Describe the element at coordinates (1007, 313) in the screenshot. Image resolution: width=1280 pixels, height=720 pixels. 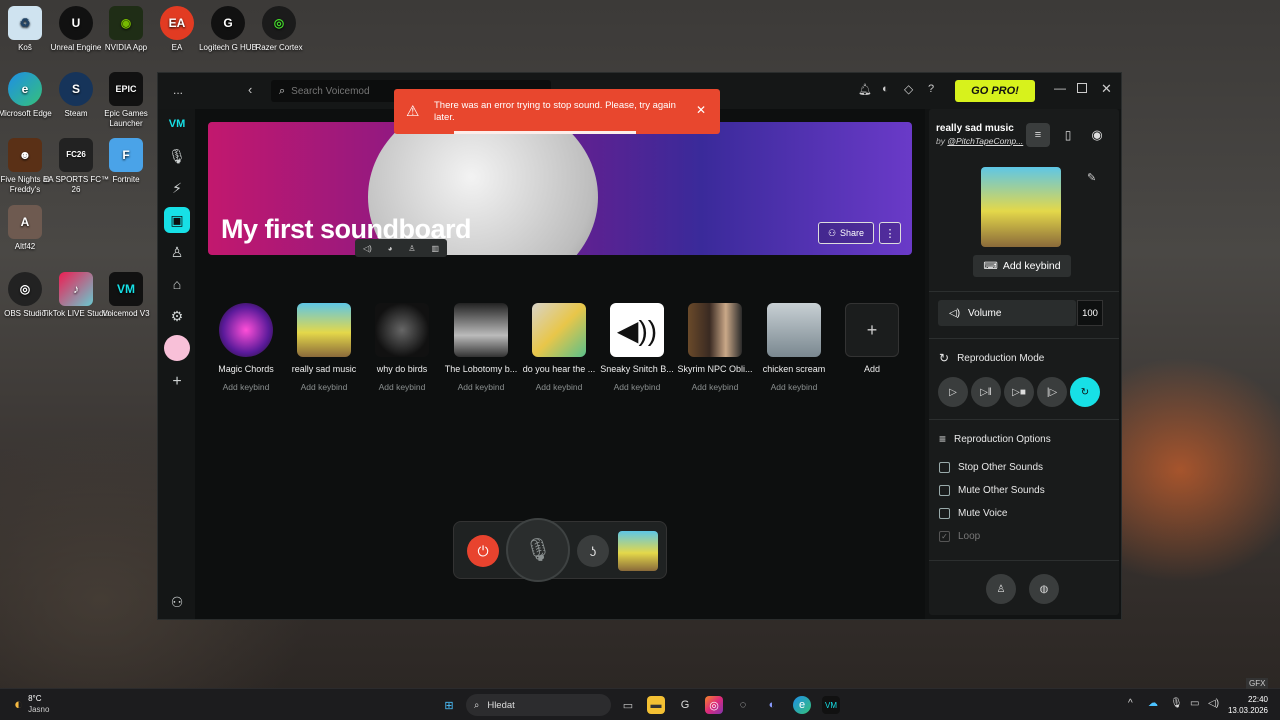
I see `volume-control: ◁) Volume` at that location.